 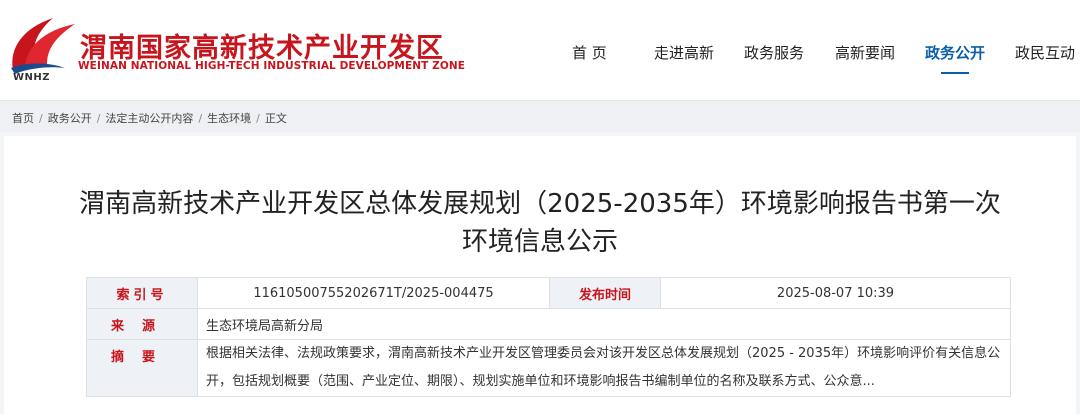 I want to click on meta-source-value: 生态环境局高新分局, so click(x=604, y=324).